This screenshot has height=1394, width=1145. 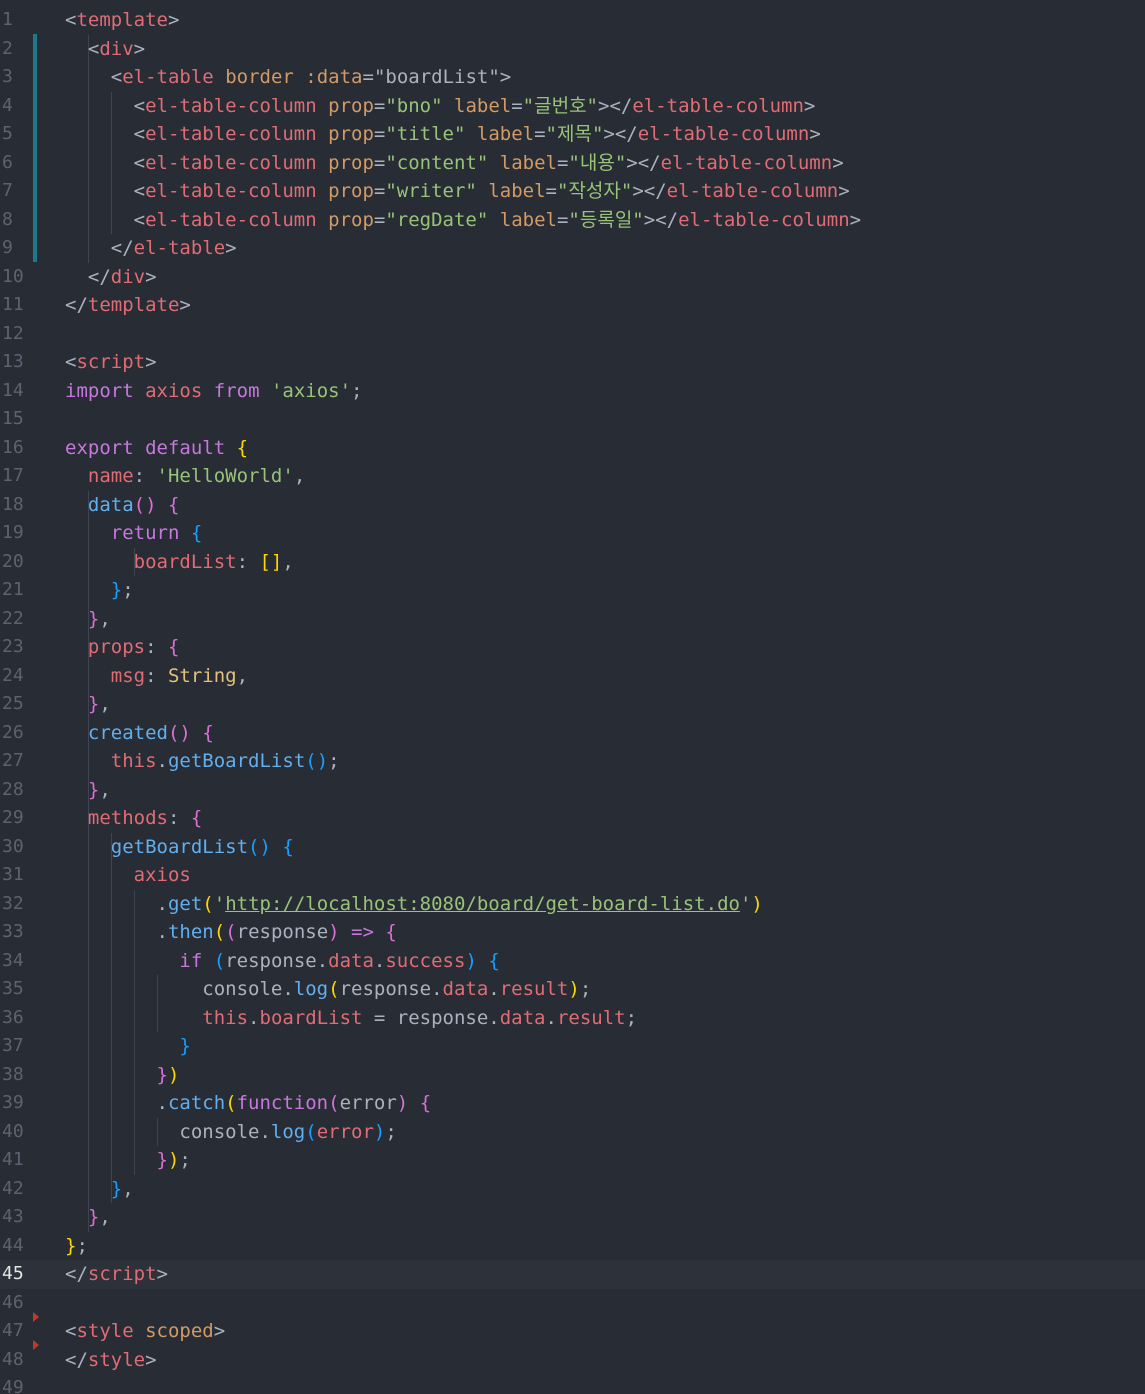 I want to click on code-line: 38 }), so click(x=572, y=1075).